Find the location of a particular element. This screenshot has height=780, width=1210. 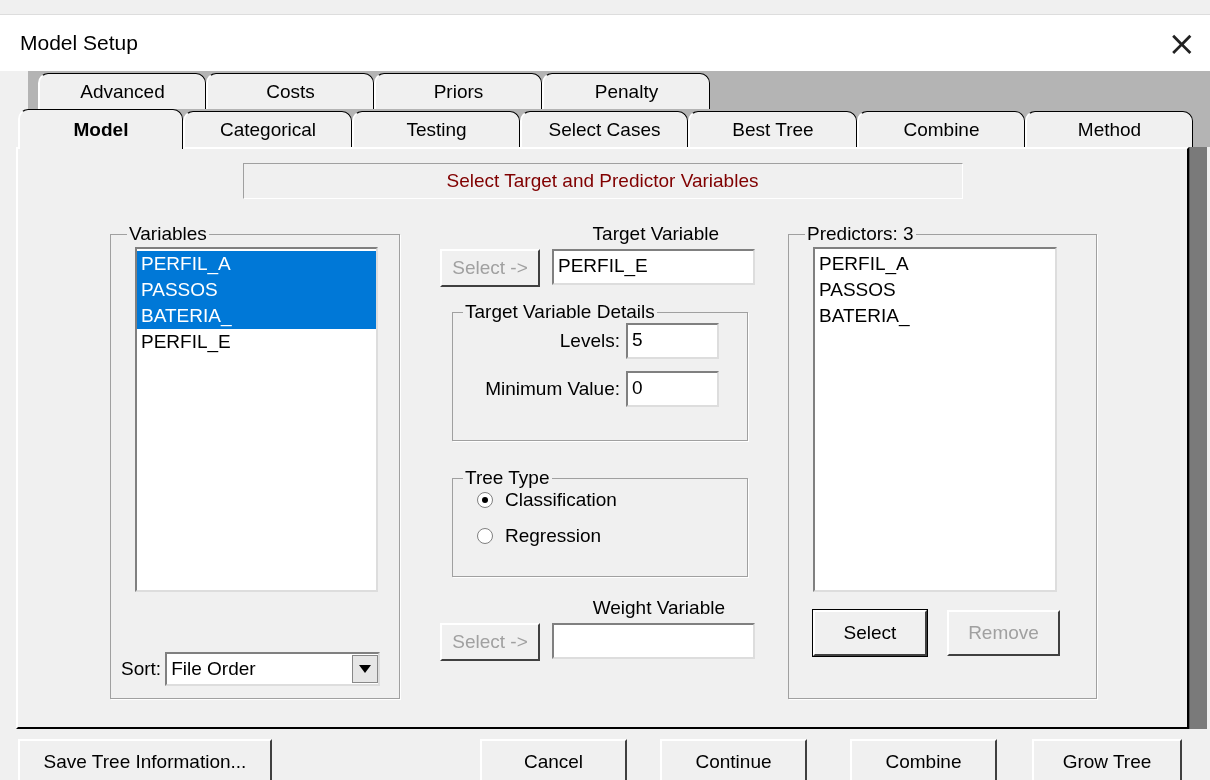

tab: Categorical is located at coordinates (267, 129).